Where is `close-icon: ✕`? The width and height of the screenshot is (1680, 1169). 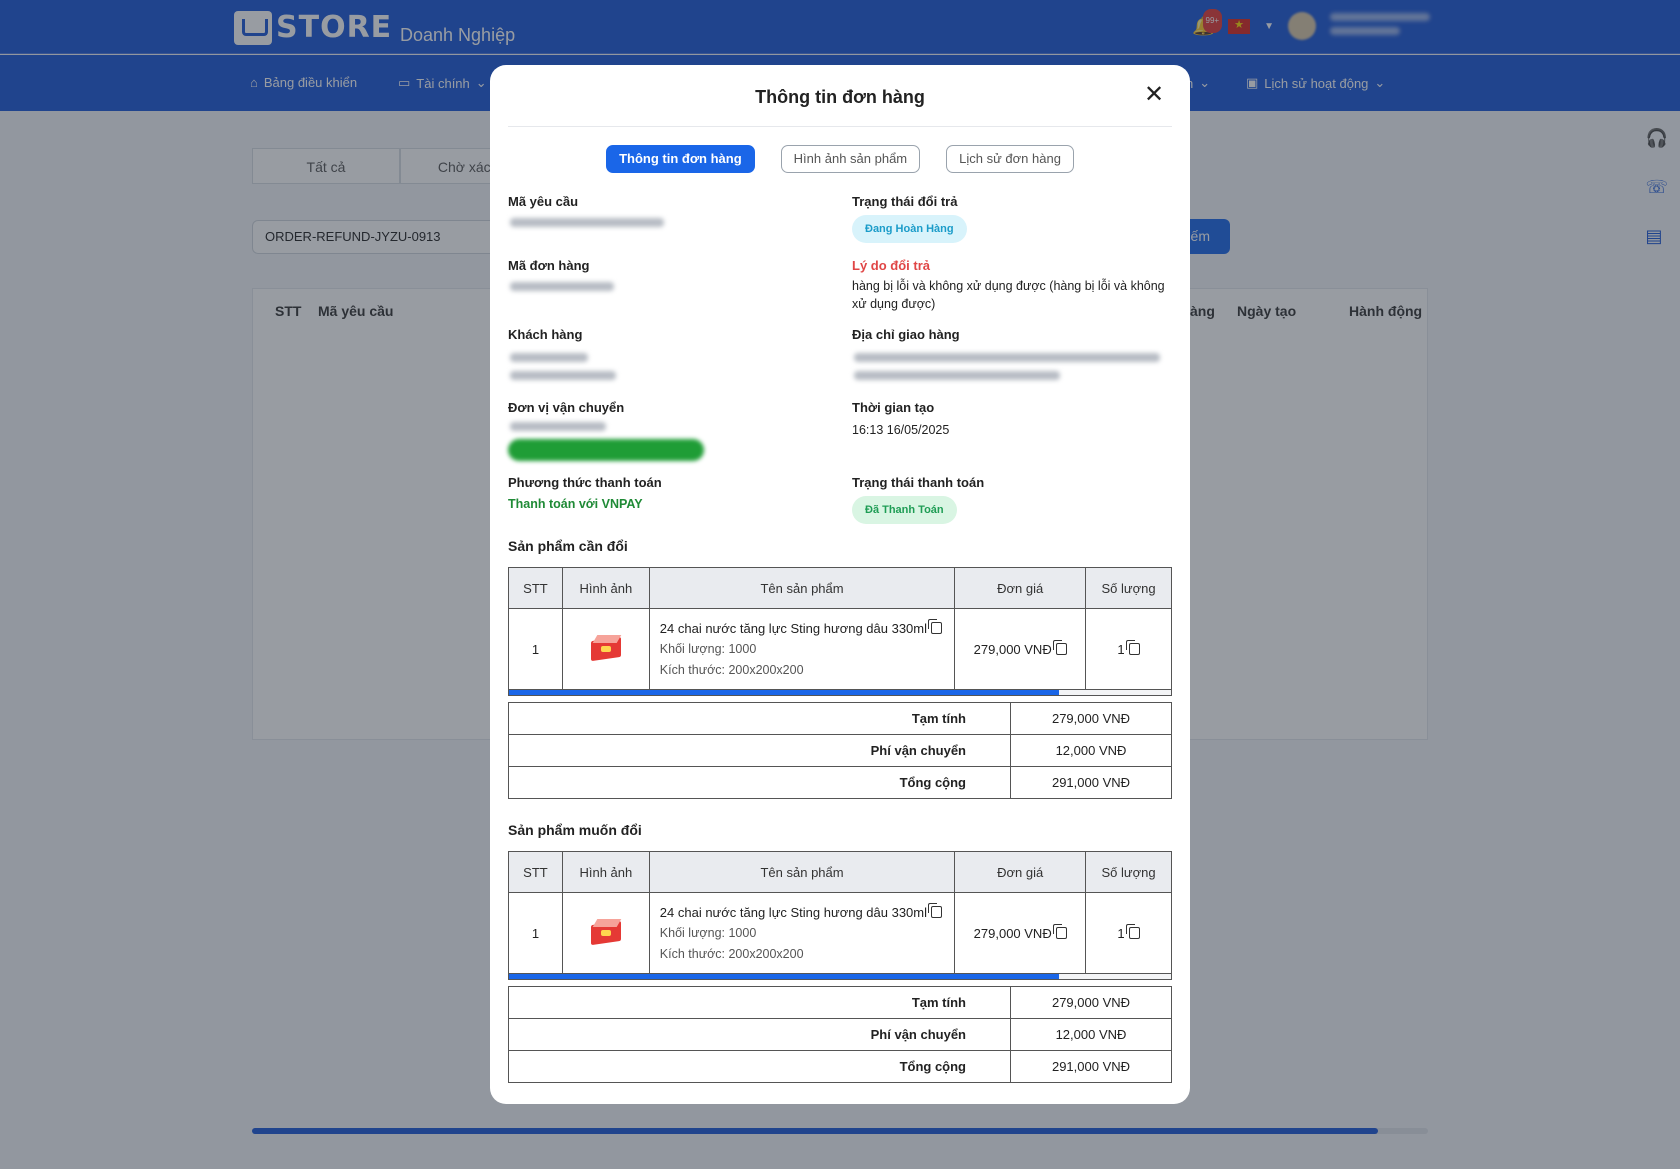
close-icon: ✕ is located at coordinates (1154, 95).